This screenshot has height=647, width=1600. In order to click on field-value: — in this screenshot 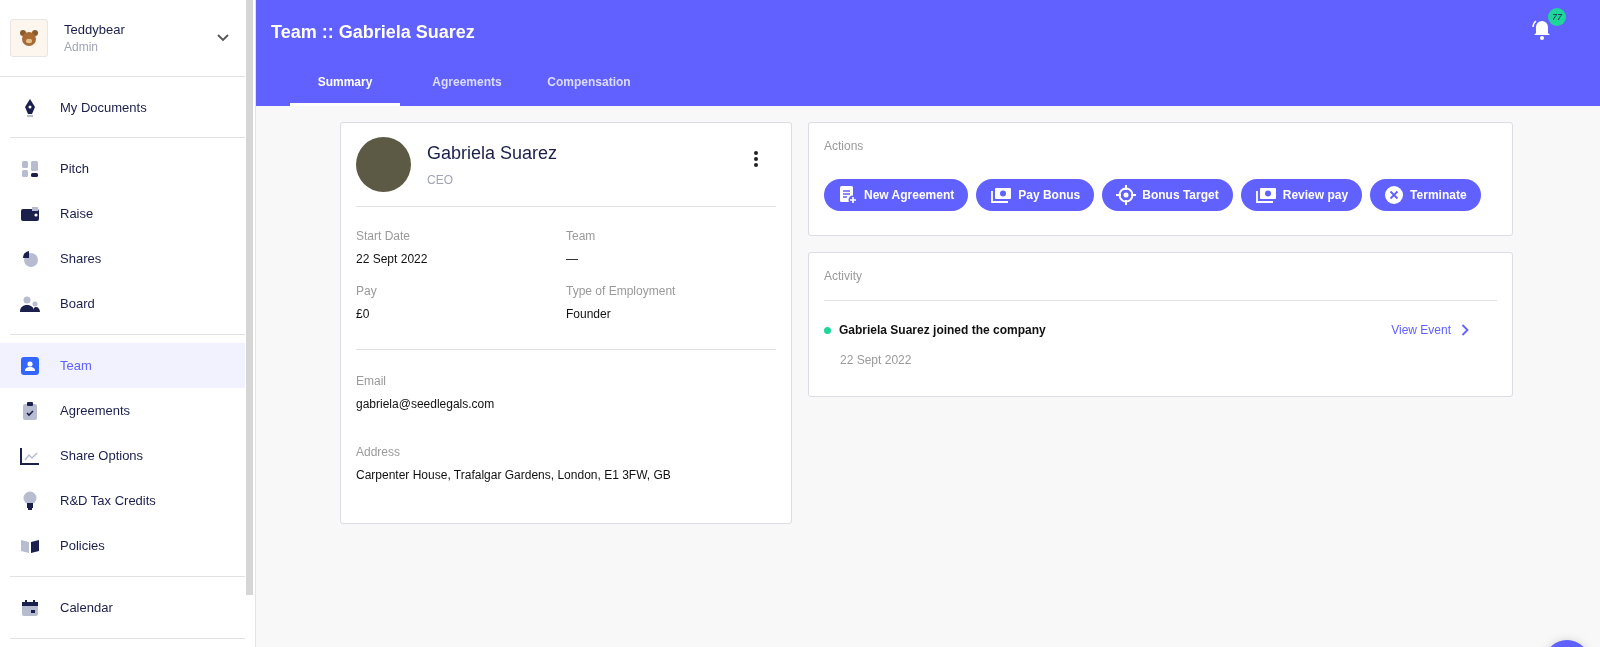, I will do `click(572, 259)`.